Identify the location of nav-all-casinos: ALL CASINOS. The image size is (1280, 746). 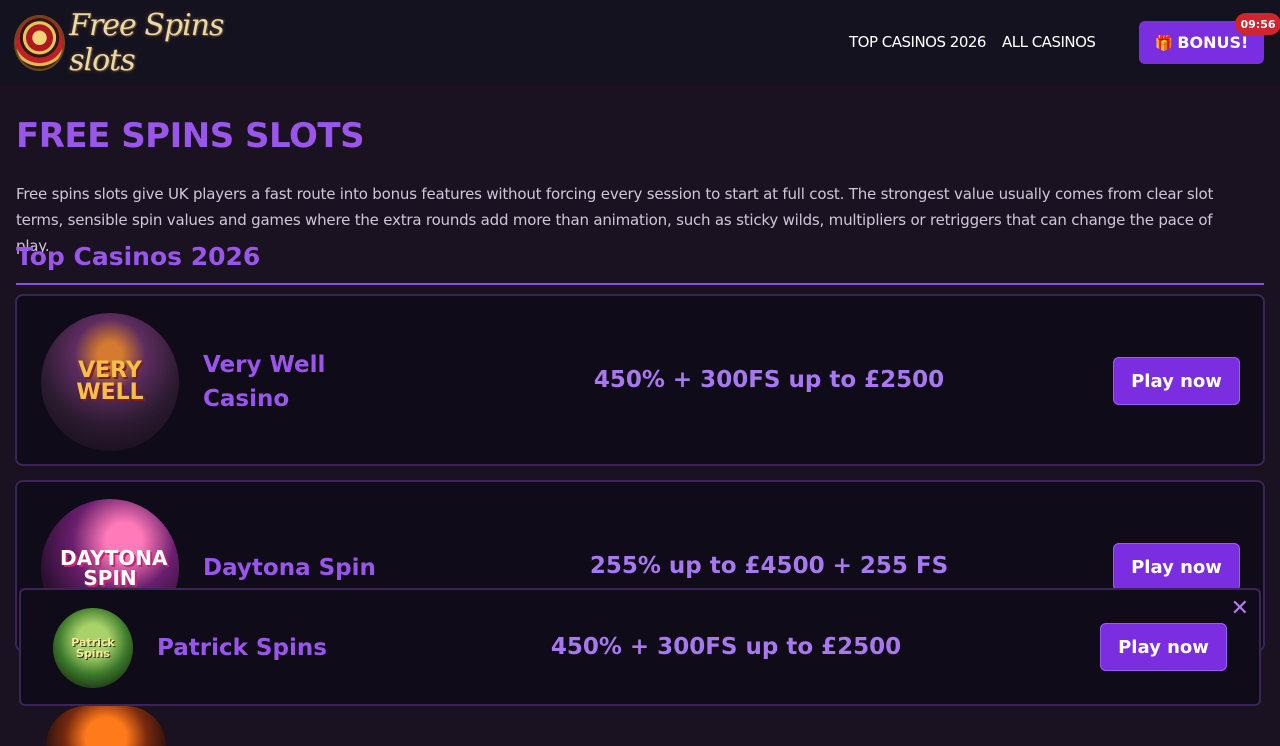
(1049, 42).